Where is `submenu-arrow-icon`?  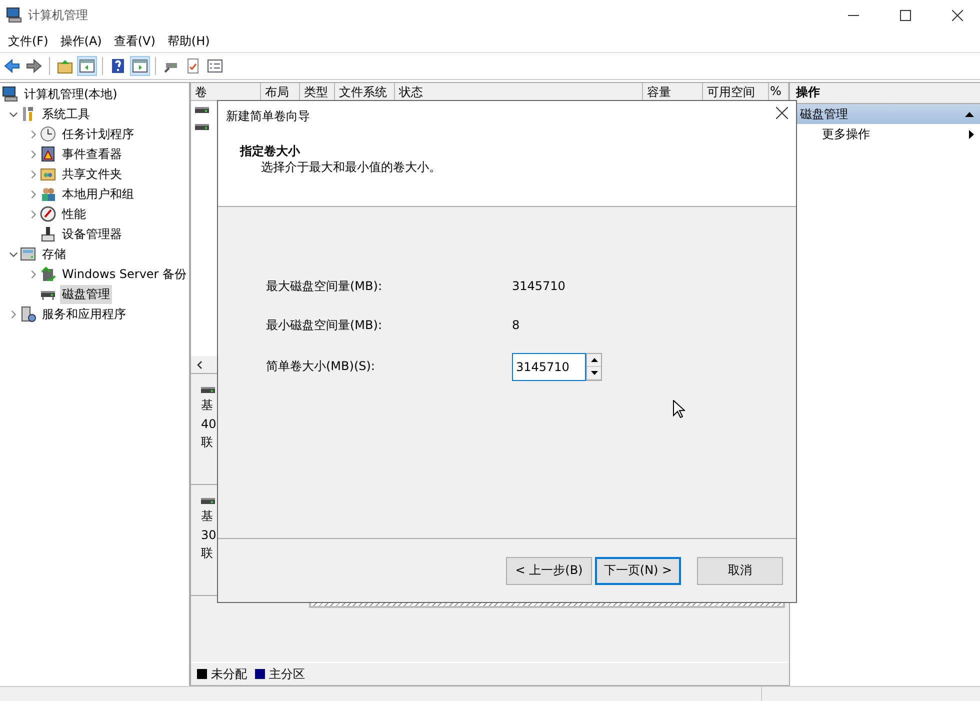
submenu-arrow-icon is located at coordinates (971, 134).